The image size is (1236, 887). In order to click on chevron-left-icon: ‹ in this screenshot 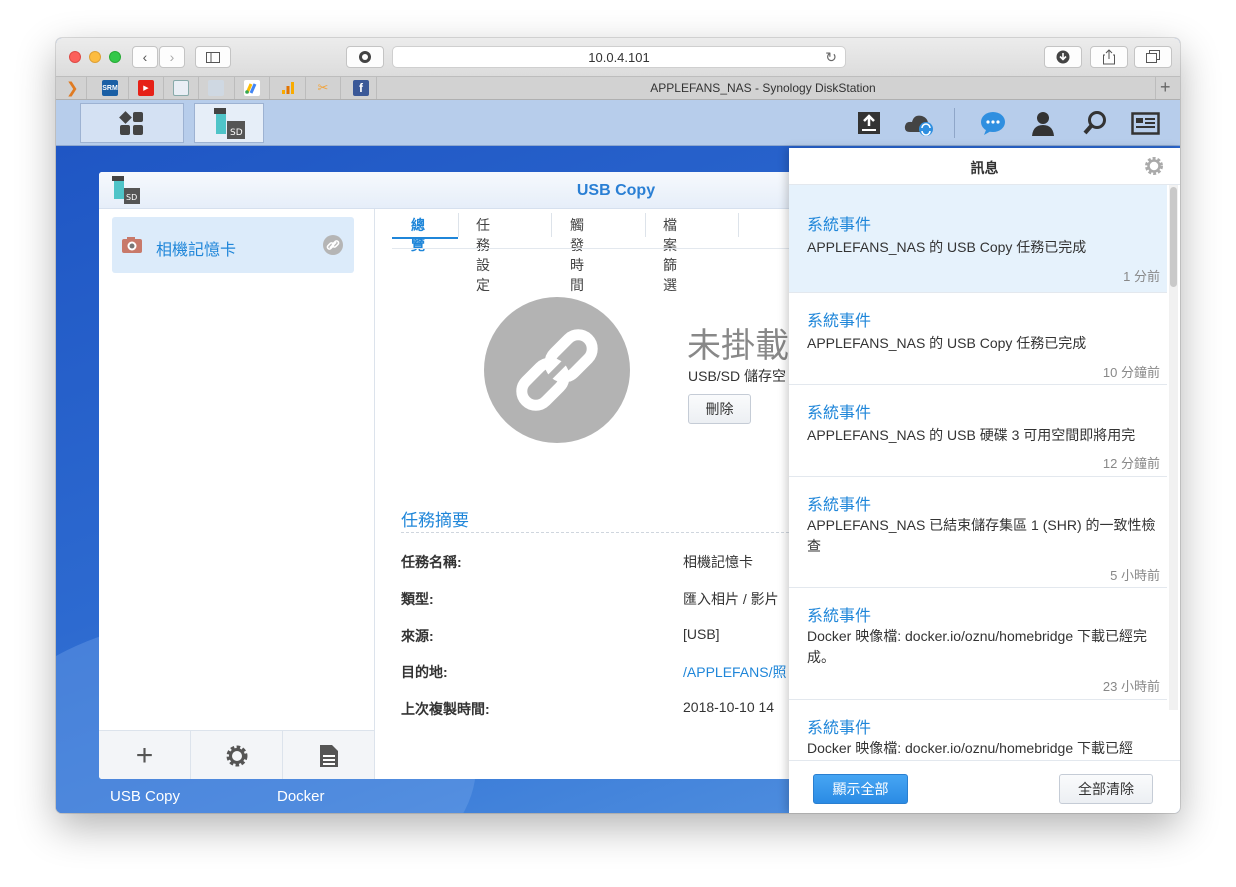, I will do `click(145, 57)`.